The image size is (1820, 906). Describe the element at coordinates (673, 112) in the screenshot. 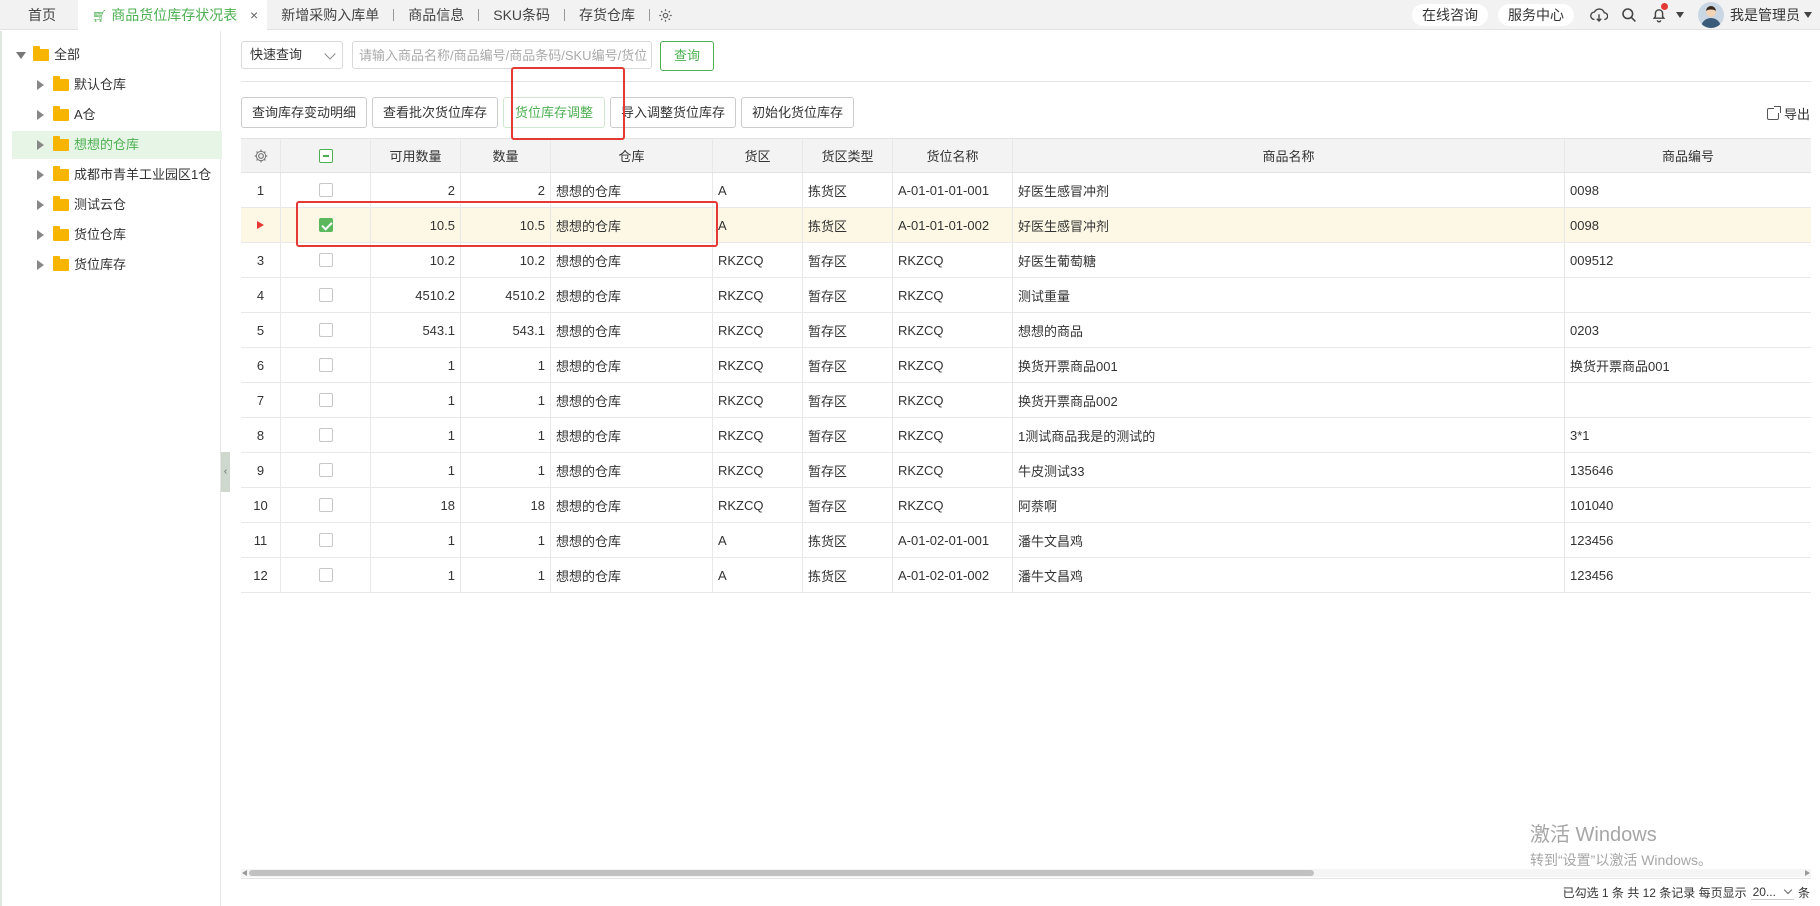

I see `import-adjust-button: 导入调整货位库存` at that location.